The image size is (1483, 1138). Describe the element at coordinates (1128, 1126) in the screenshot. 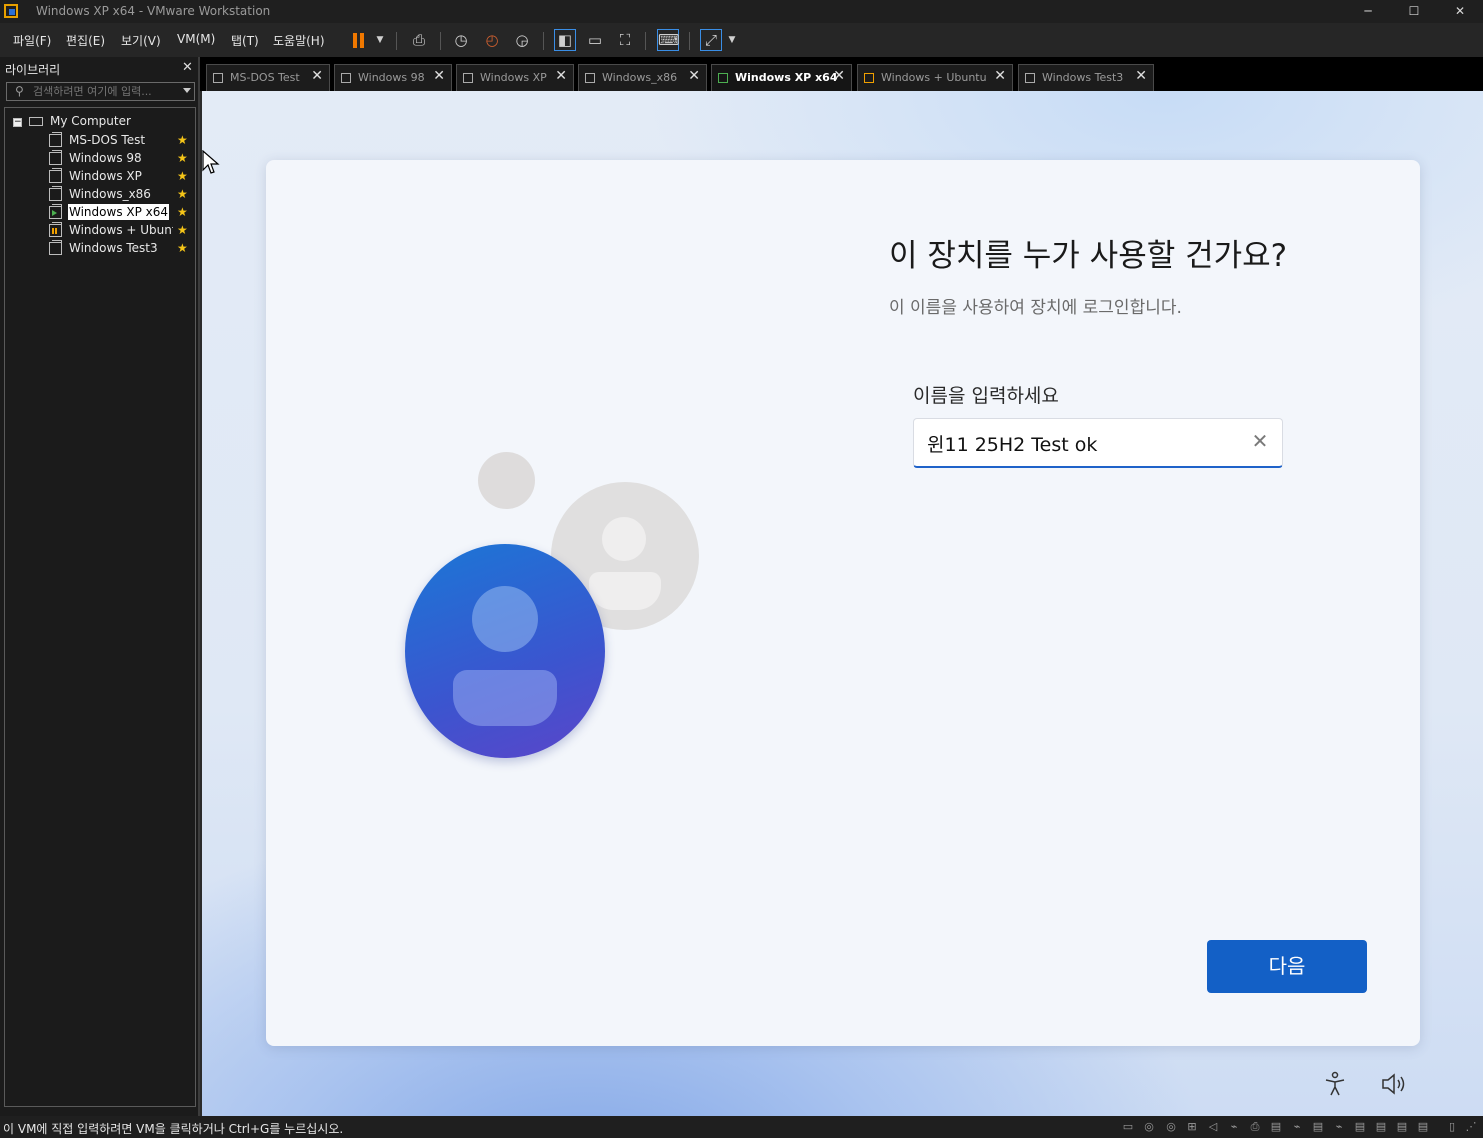

I see `hard-disk-icon: ▭` at that location.